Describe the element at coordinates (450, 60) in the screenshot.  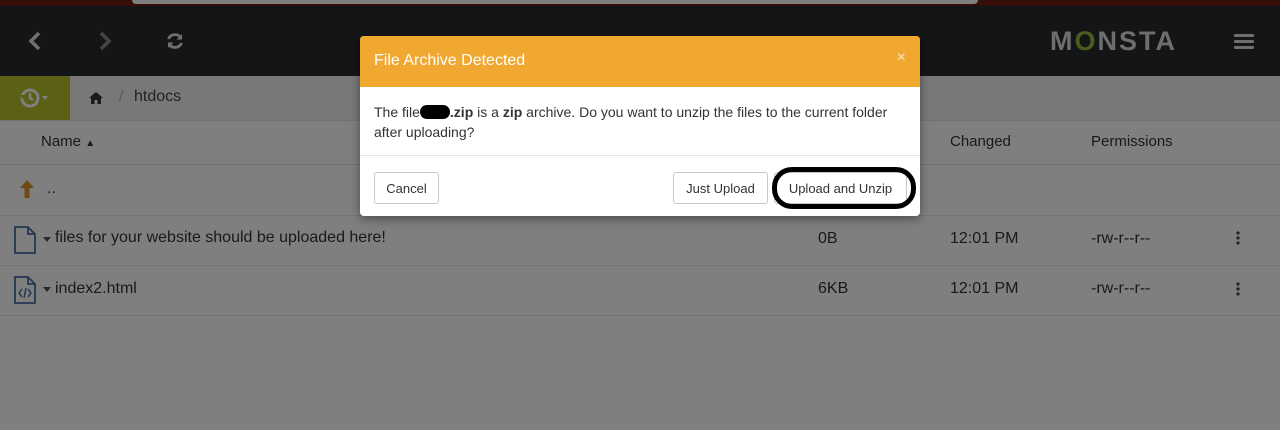
I see `dialog-title: File Archive Detected` at that location.